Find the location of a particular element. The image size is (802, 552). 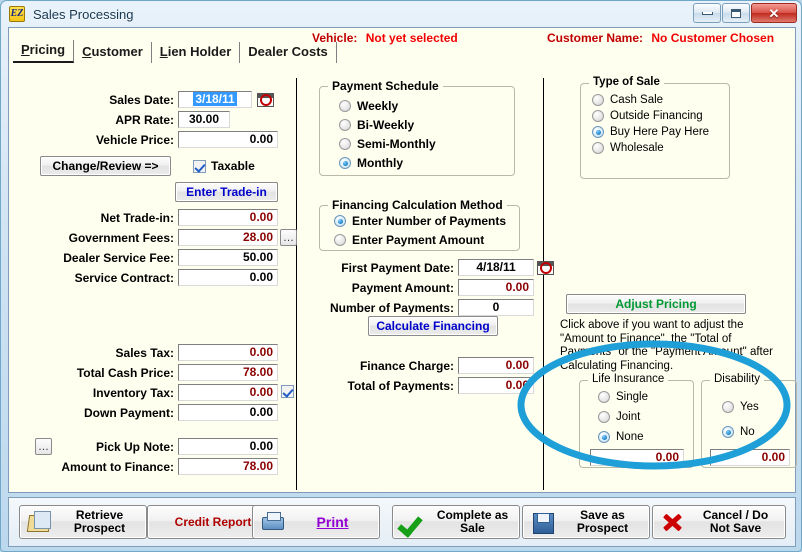

government-fees-input: 28.00 is located at coordinates (228, 237).